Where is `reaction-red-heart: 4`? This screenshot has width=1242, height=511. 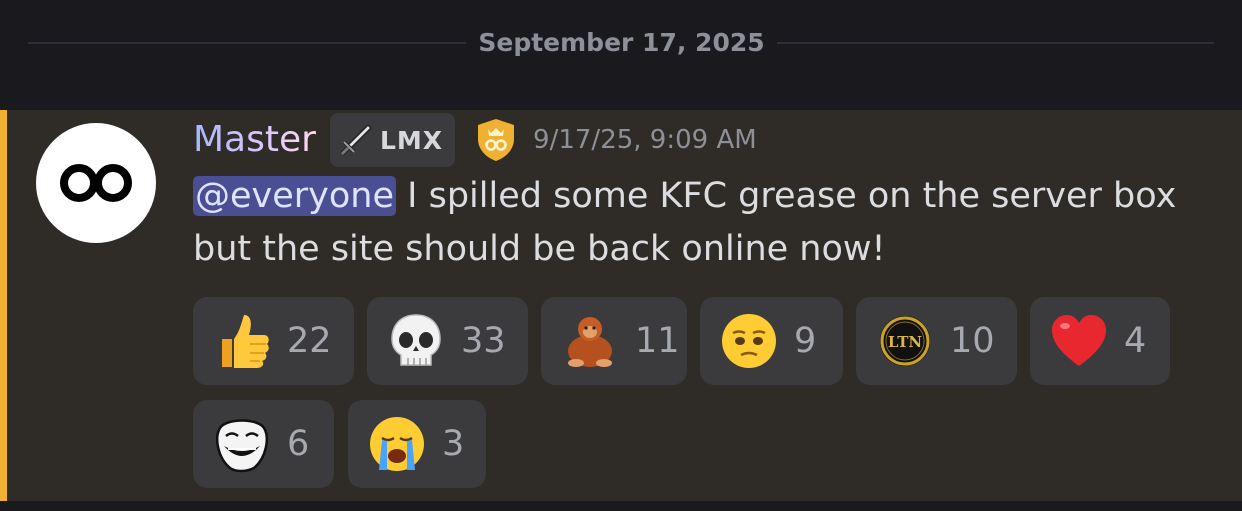
reaction-red-heart: 4 is located at coordinates (1100, 341).